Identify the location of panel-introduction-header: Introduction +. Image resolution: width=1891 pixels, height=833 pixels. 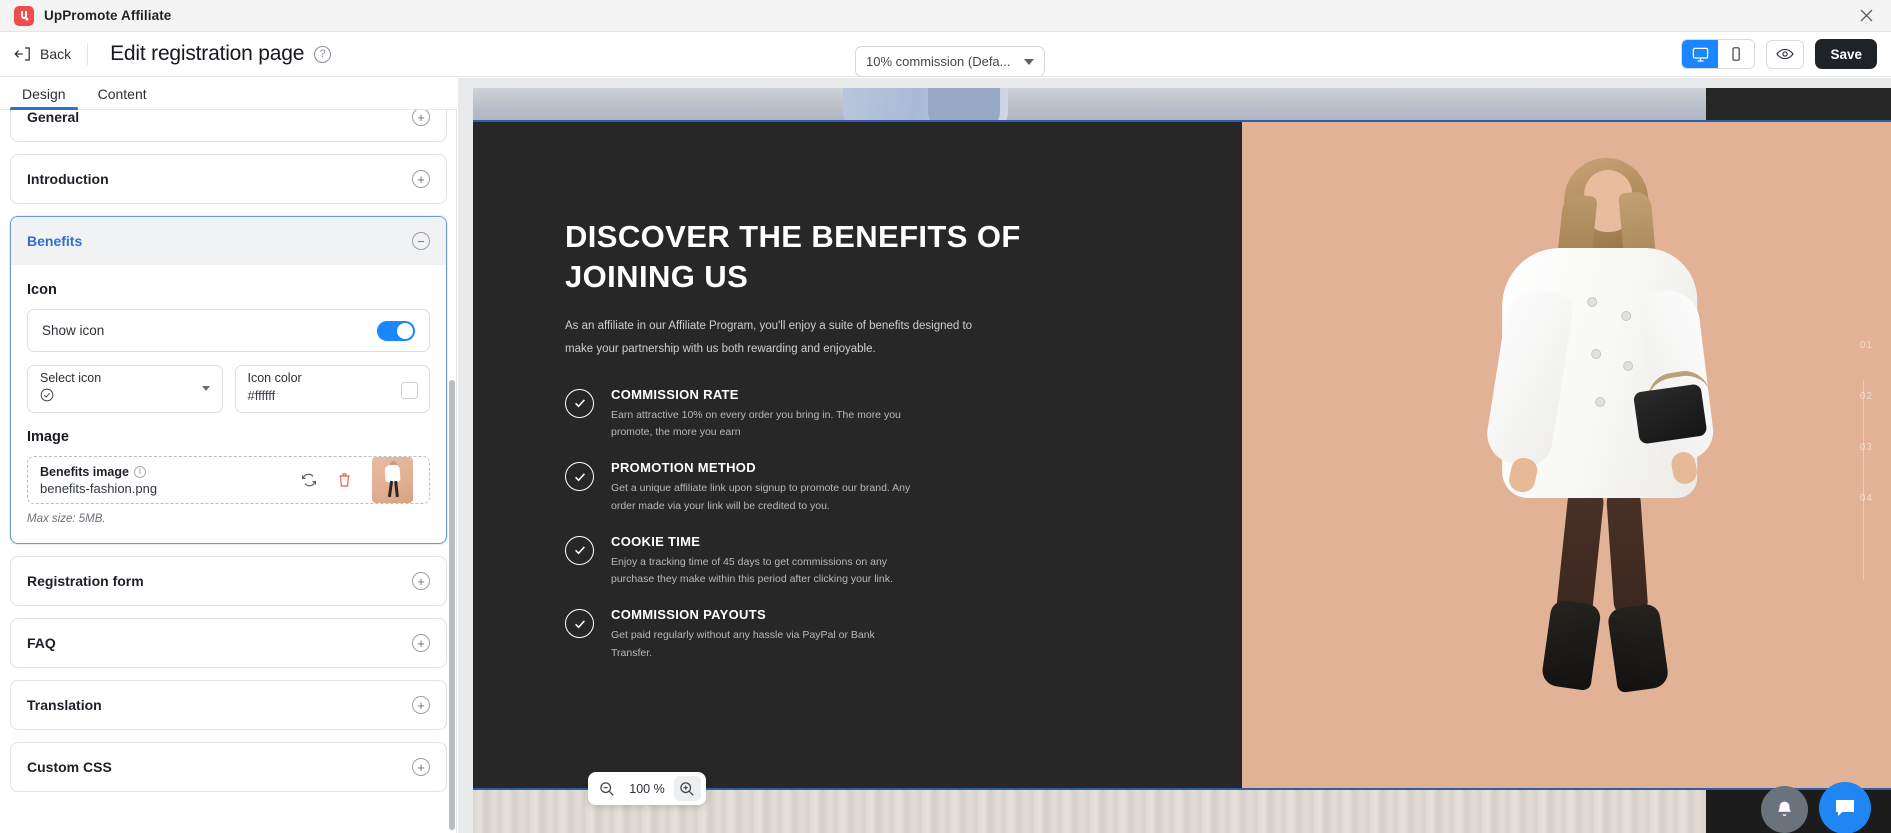
(228, 179).